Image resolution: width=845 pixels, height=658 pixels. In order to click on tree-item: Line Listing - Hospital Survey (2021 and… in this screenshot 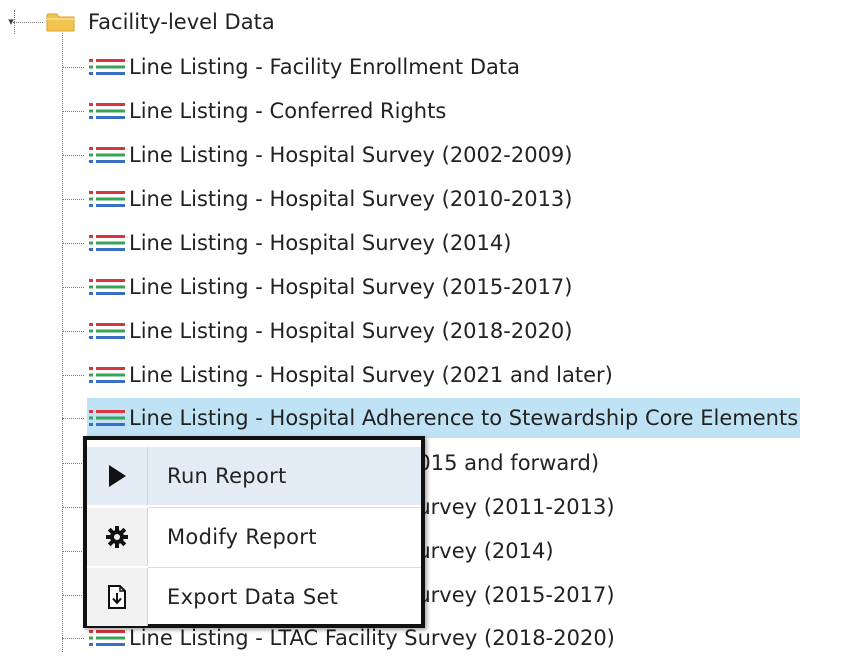, I will do `click(338, 375)`.